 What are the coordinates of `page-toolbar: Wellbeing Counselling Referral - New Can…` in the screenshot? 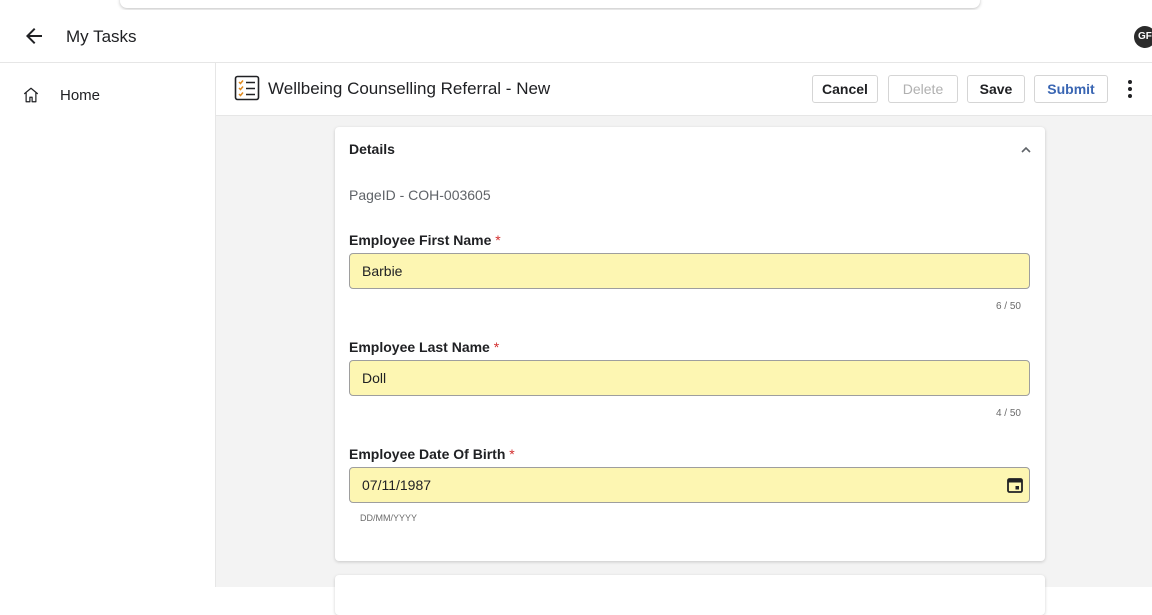 It's located at (684, 89).